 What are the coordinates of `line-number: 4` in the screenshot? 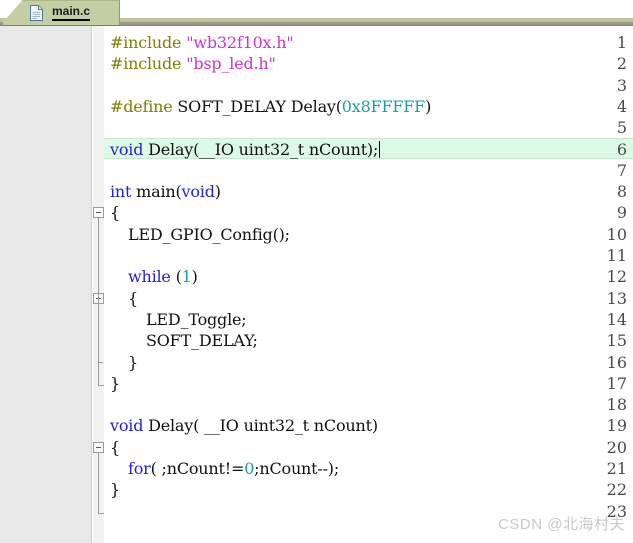 It's located at (621, 106).